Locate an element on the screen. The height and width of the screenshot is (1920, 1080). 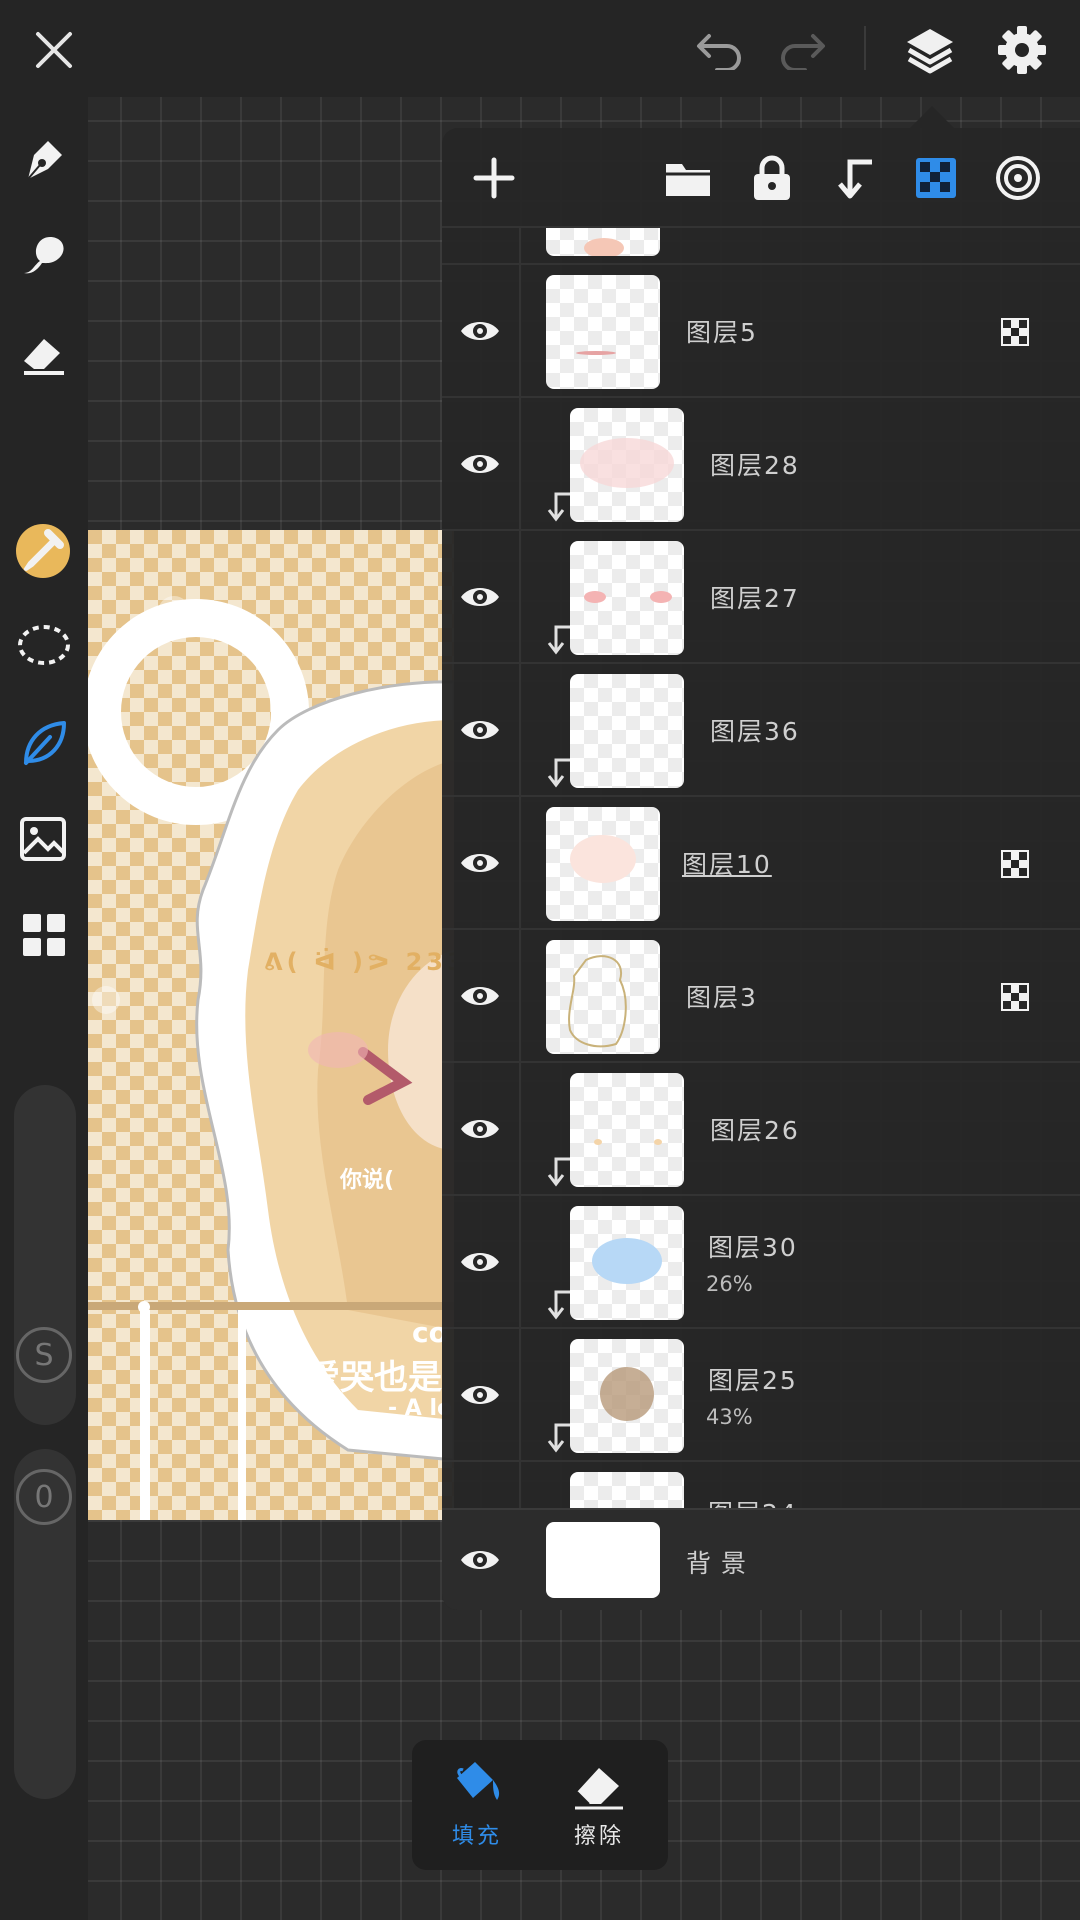
layer-name: 图层10 is located at coordinates (727, 864).